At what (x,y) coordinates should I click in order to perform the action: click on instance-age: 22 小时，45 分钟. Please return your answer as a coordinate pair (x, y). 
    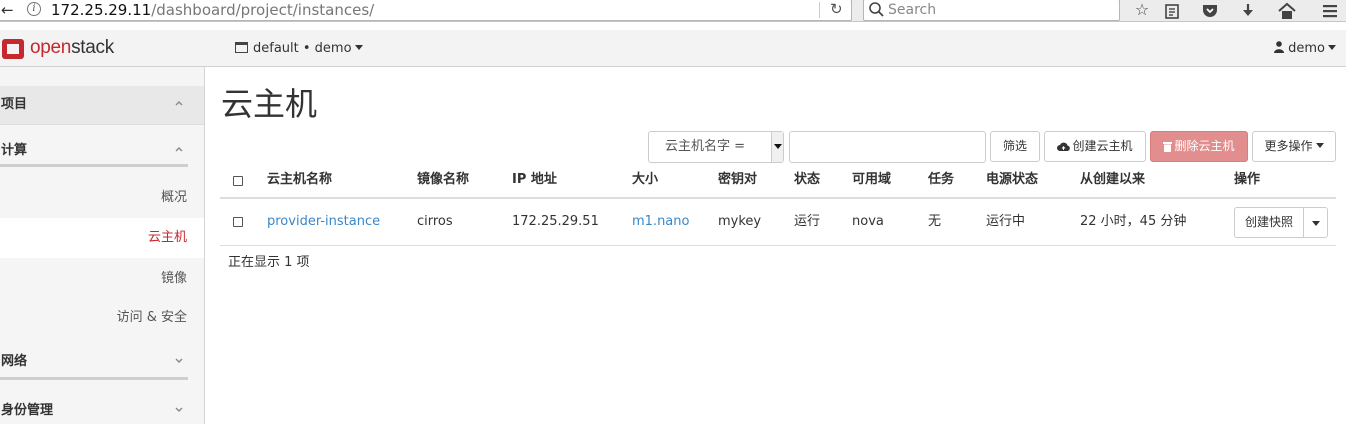
    Looking at the image, I should click on (1133, 221).